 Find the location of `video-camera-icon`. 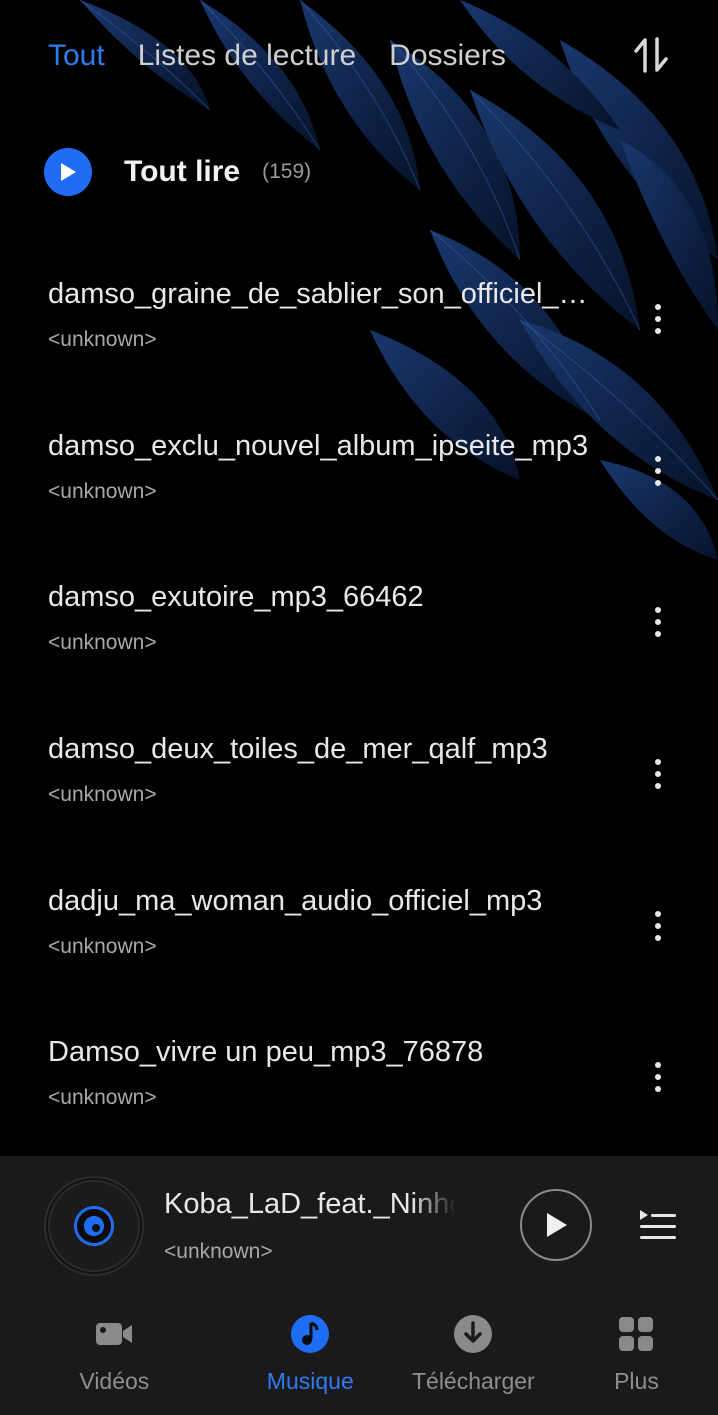

video-camera-icon is located at coordinates (114, 1334).